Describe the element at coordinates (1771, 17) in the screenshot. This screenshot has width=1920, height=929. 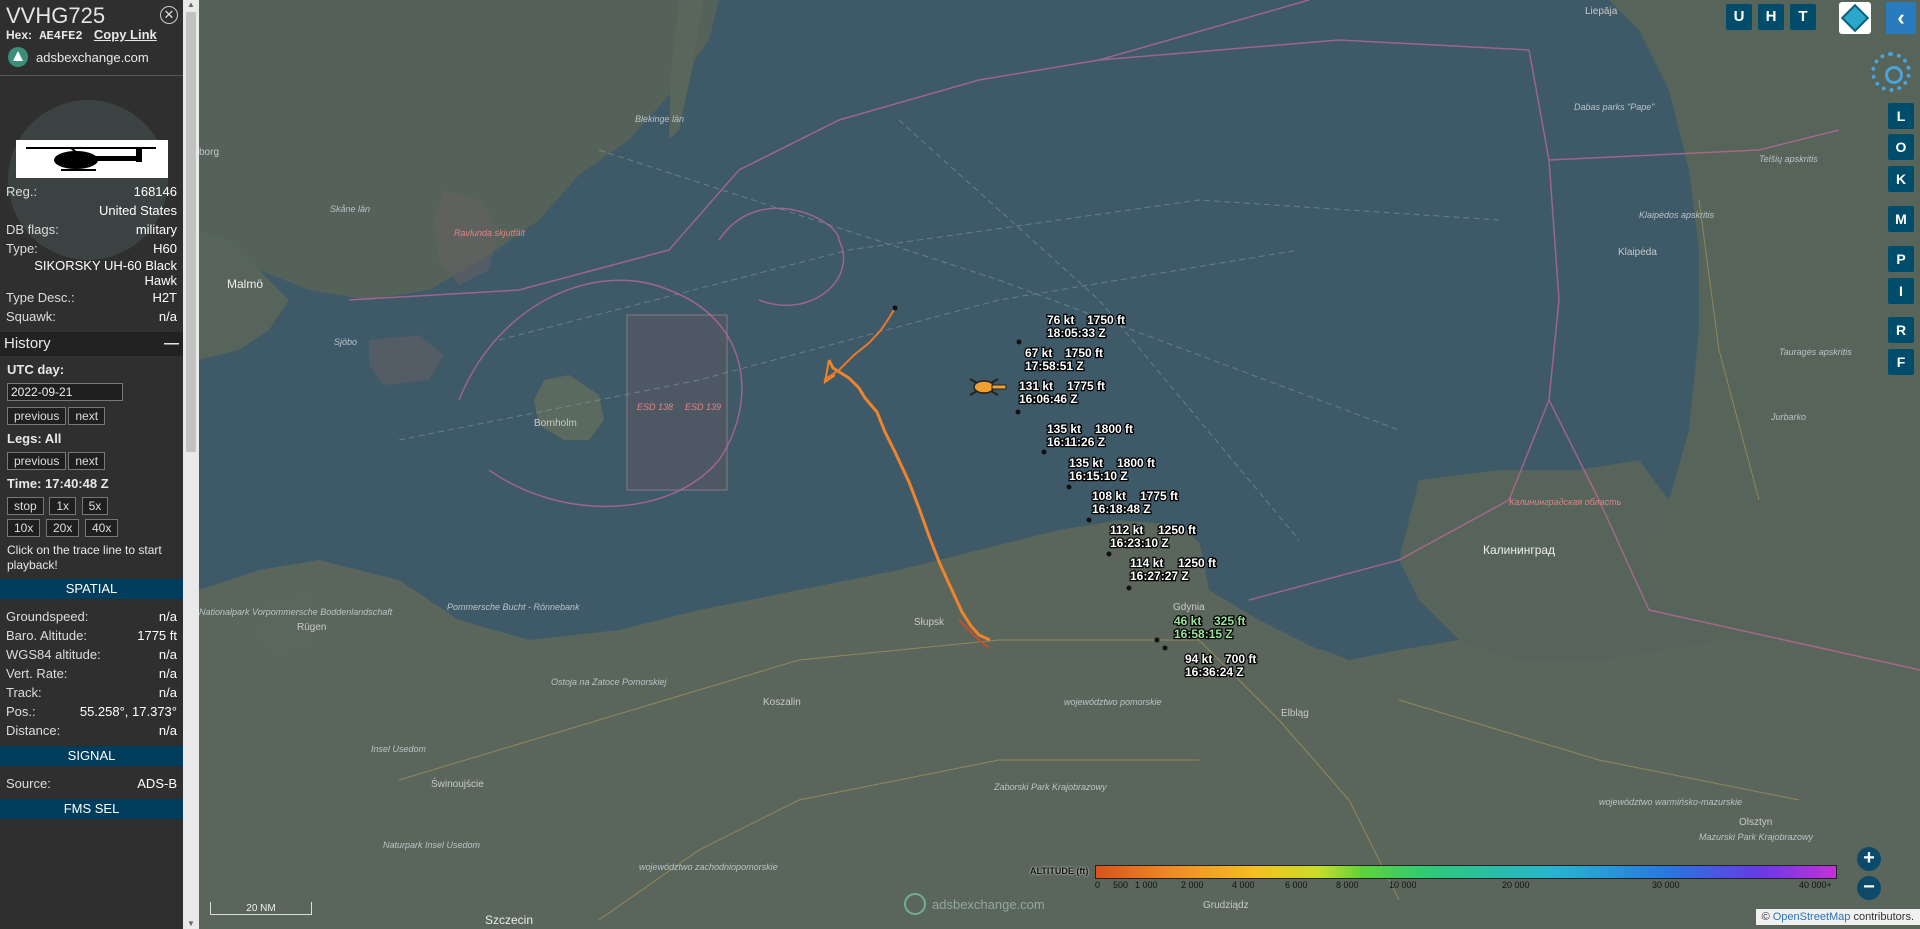
I see `toolbar-button-h: H` at that location.